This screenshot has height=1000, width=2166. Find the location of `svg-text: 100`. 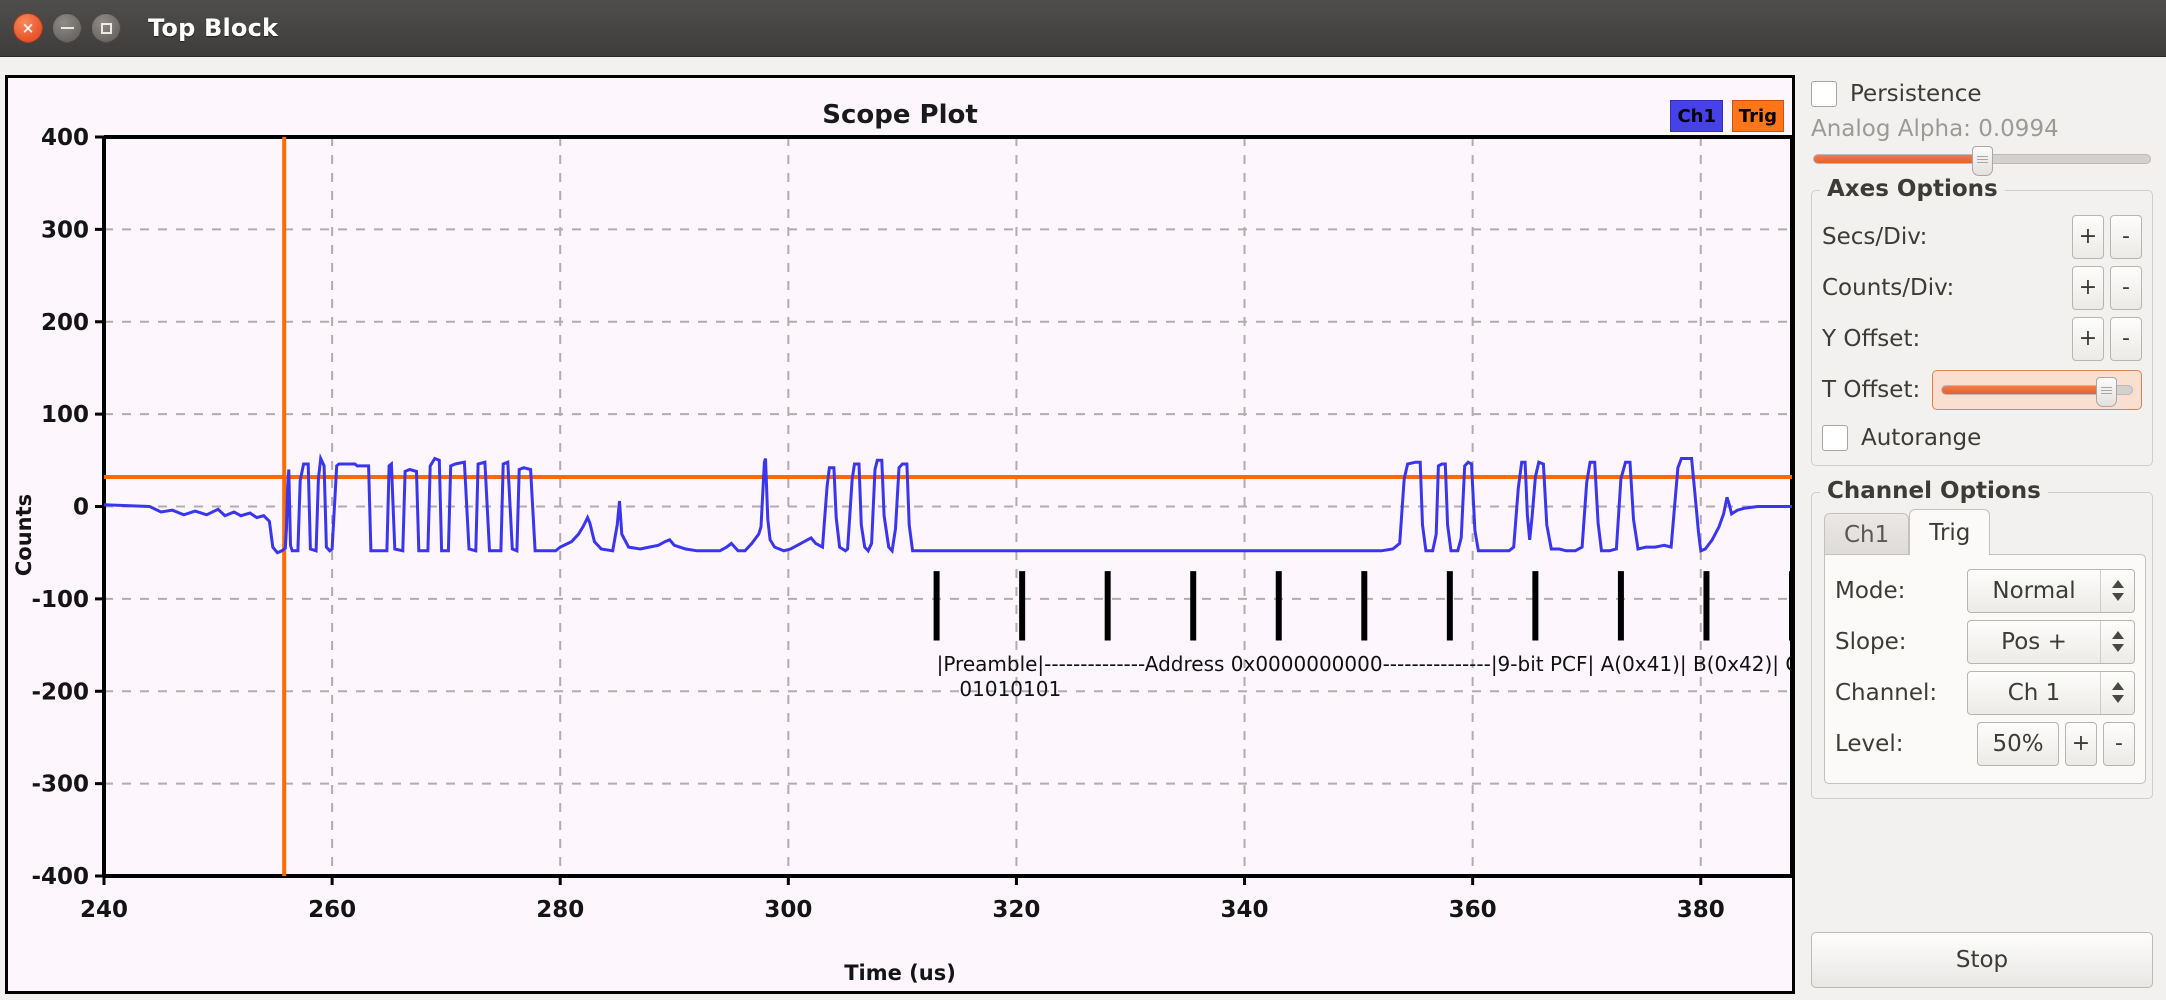

svg-text: 100 is located at coordinates (65, 415).